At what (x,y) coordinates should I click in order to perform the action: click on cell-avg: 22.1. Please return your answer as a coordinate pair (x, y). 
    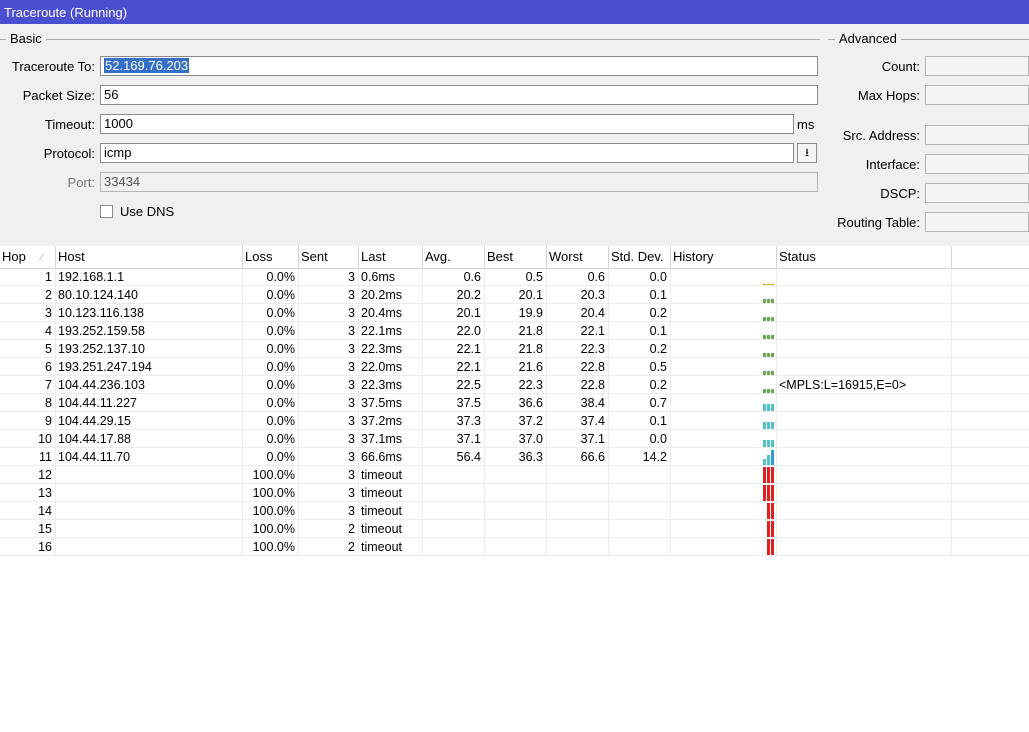
    Looking at the image, I should click on (454, 349).